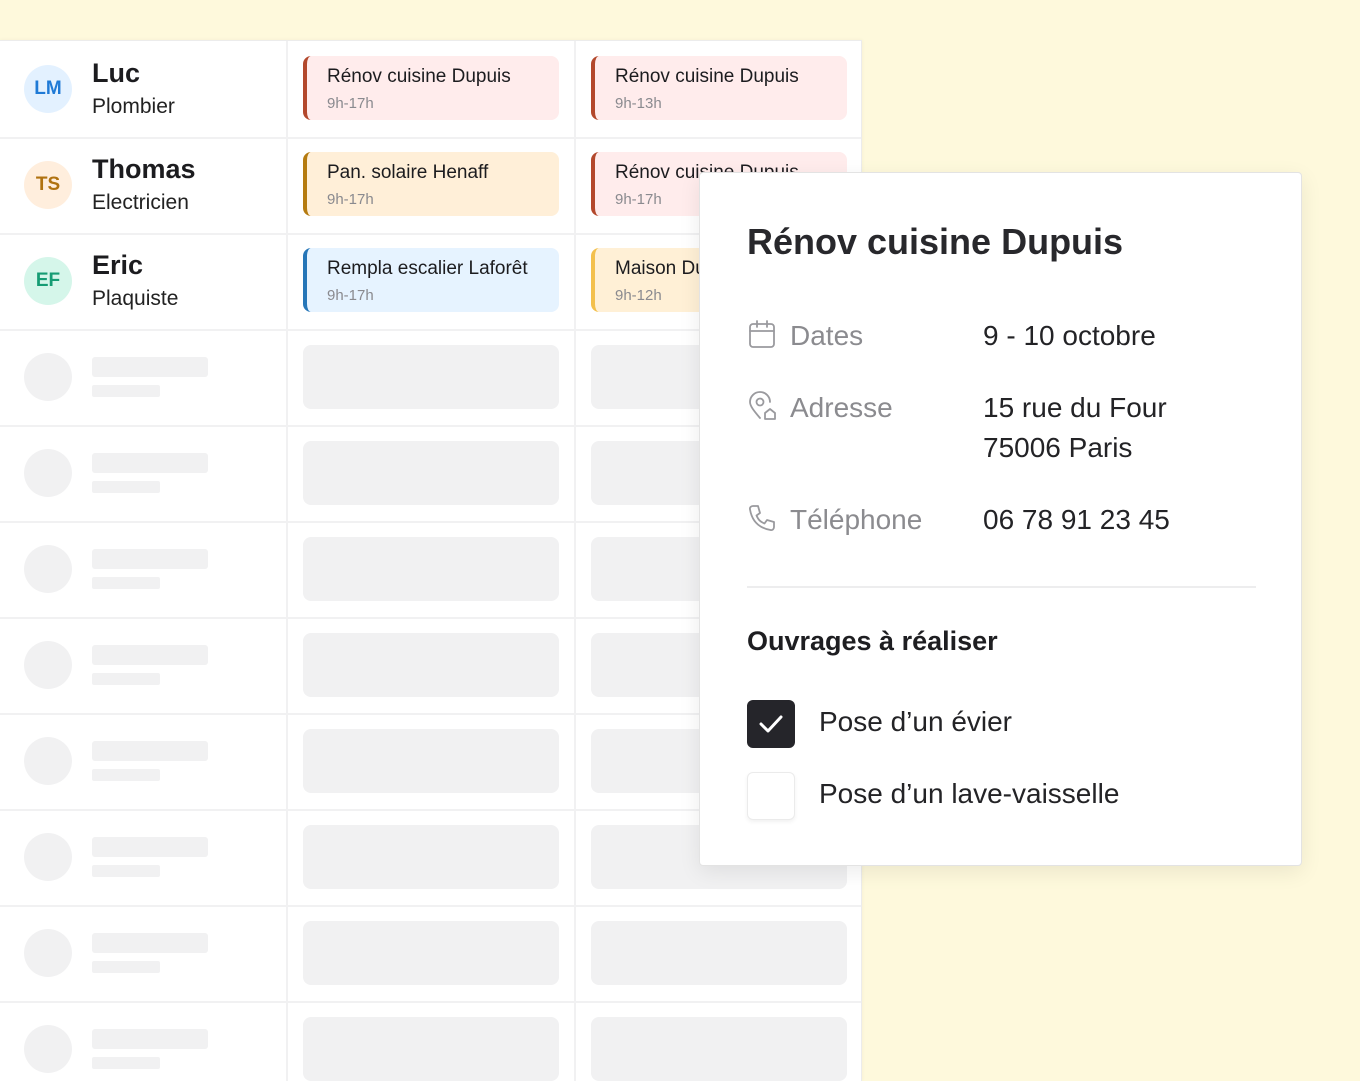 This screenshot has width=1360, height=1081. I want to click on address-line2: 75006 Paris, so click(1058, 447).